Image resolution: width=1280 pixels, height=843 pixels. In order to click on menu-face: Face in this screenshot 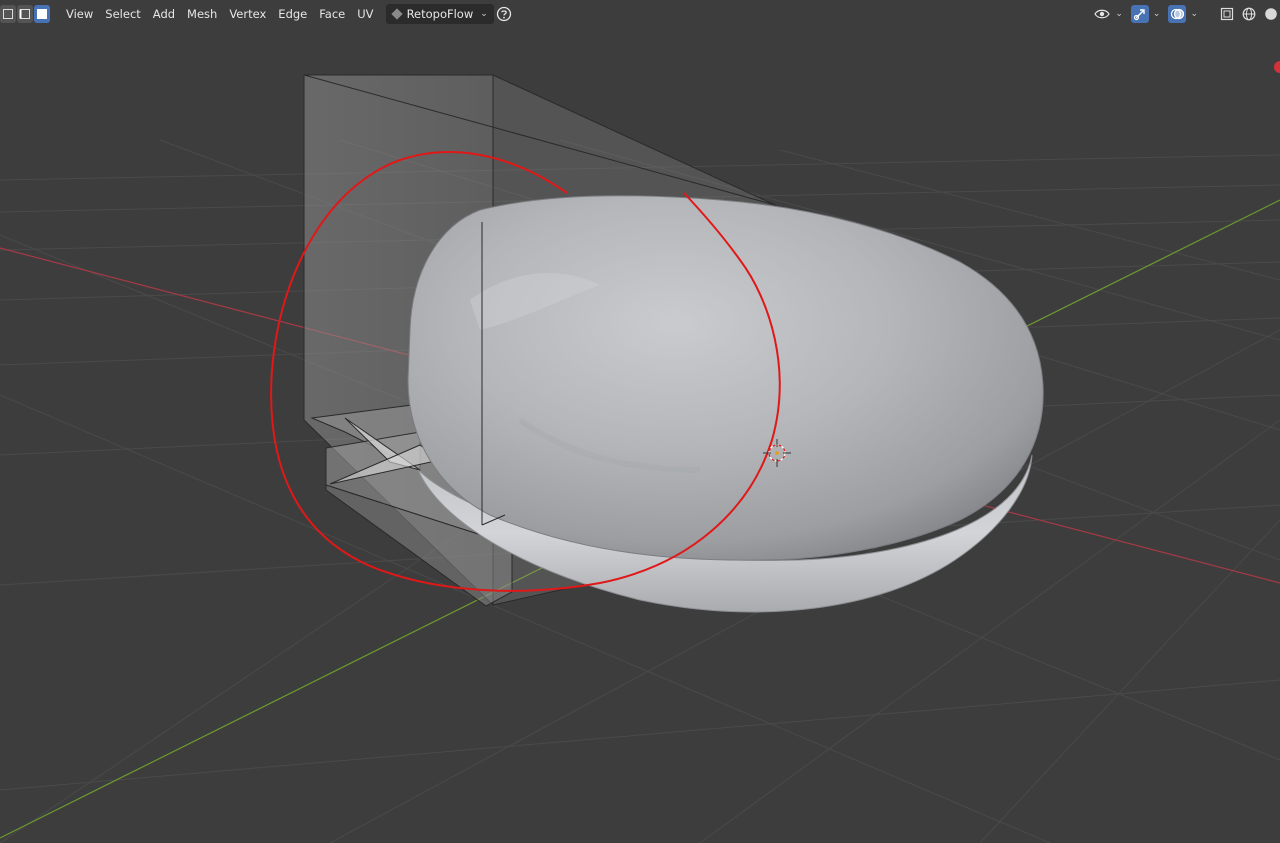, I will do `click(332, 14)`.